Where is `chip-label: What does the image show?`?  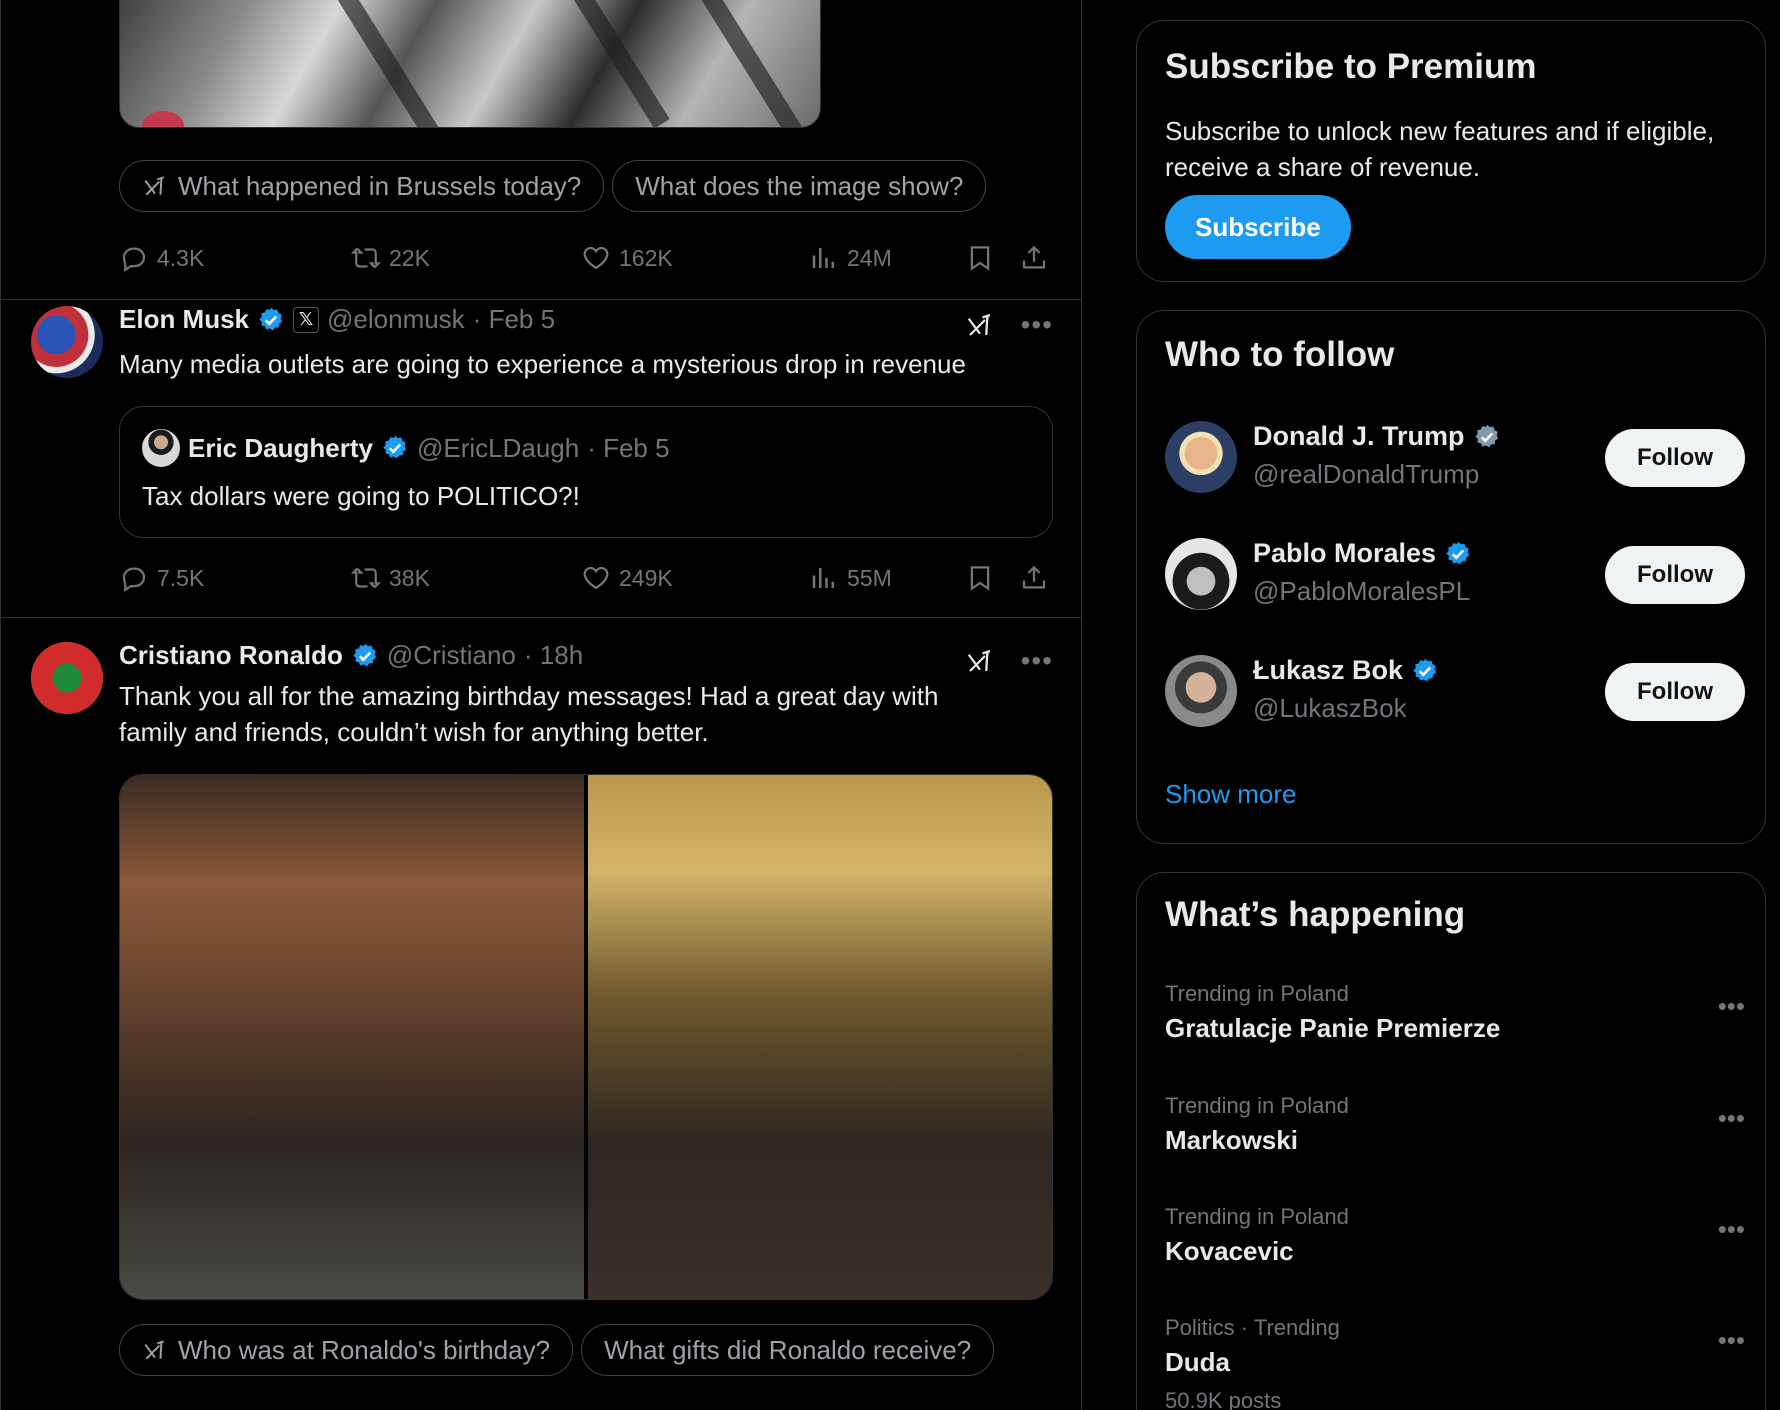 chip-label: What does the image show? is located at coordinates (799, 185).